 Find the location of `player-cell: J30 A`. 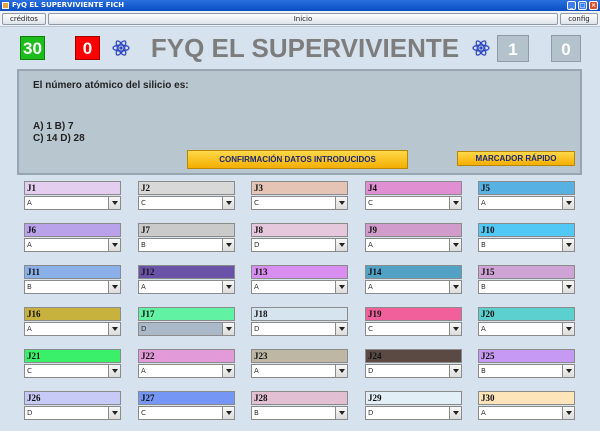

player-cell: J30 A is located at coordinates (526, 405).